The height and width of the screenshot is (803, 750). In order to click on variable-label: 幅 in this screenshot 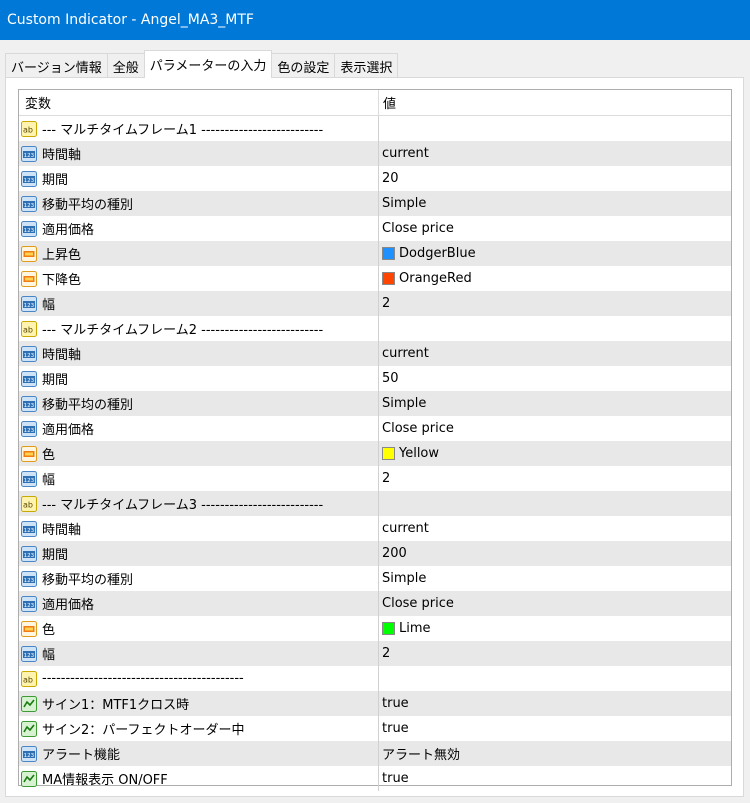, I will do `click(49, 480)`.